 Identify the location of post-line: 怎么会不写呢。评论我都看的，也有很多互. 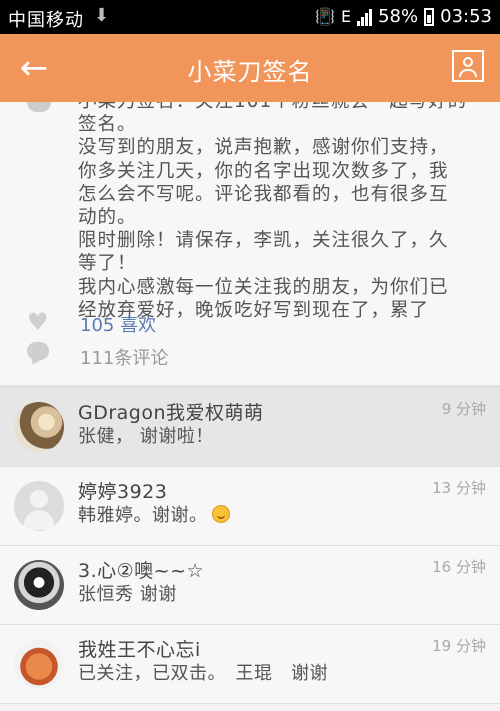
(263, 194).